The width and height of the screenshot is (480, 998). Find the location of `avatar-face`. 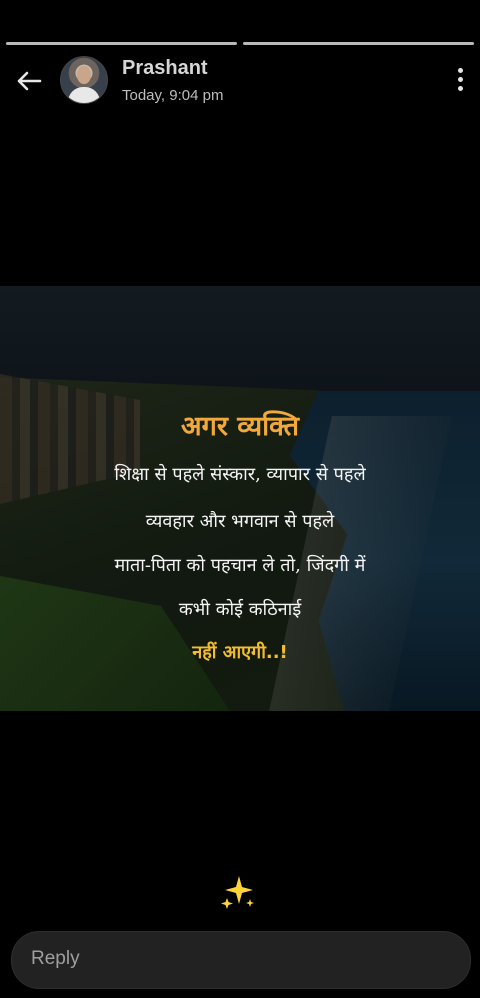

avatar-face is located at coordinates (84, 75).